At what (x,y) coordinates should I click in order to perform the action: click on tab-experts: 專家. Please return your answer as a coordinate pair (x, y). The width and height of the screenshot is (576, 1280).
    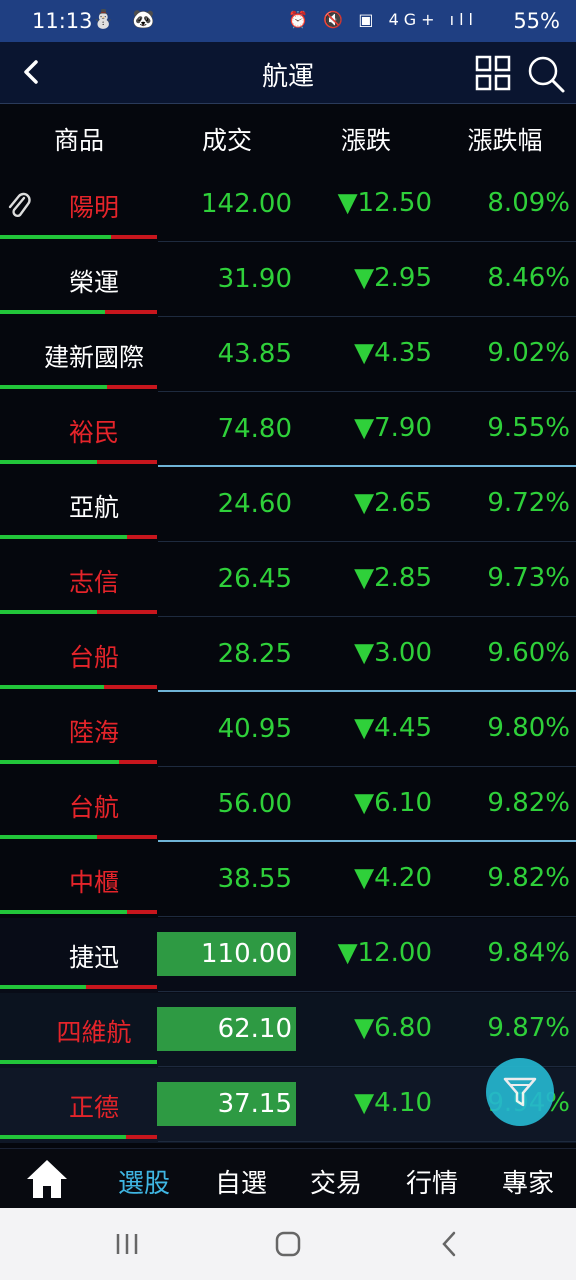
    Looking at the image, I should click on (528, 1181).